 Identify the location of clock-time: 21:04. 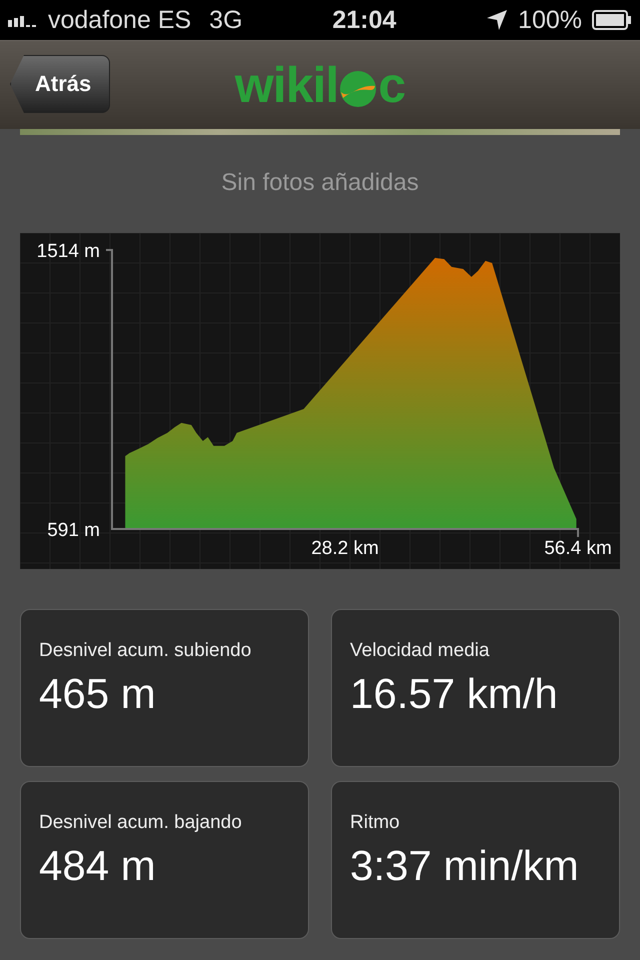
(364, 20).